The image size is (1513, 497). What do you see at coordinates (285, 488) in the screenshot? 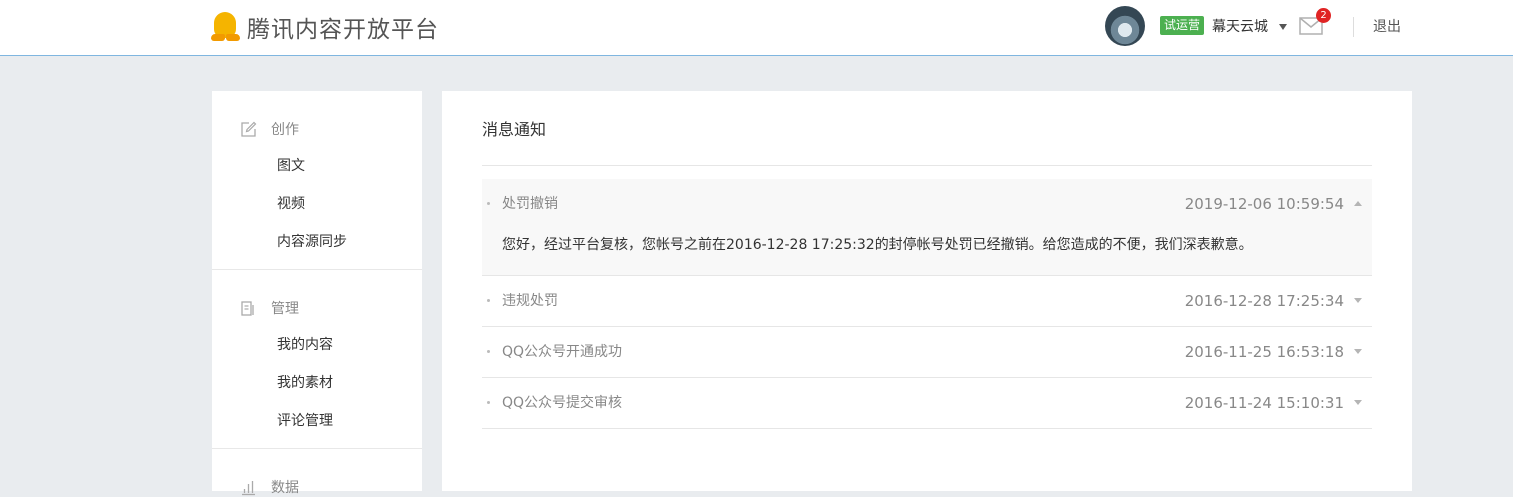
I see `sidebar-group-label: 数据` at bounding box center [285, 488].